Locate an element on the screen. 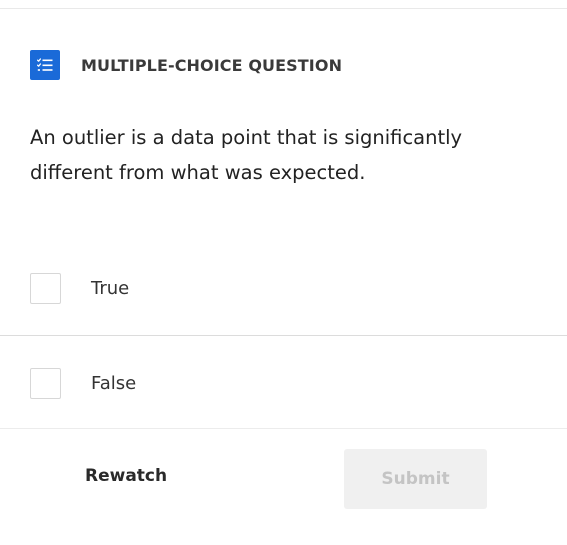 The width and height of the screenshot is (567, 545). rewatch-button: Rewatch is located at coordinates (126, 476).